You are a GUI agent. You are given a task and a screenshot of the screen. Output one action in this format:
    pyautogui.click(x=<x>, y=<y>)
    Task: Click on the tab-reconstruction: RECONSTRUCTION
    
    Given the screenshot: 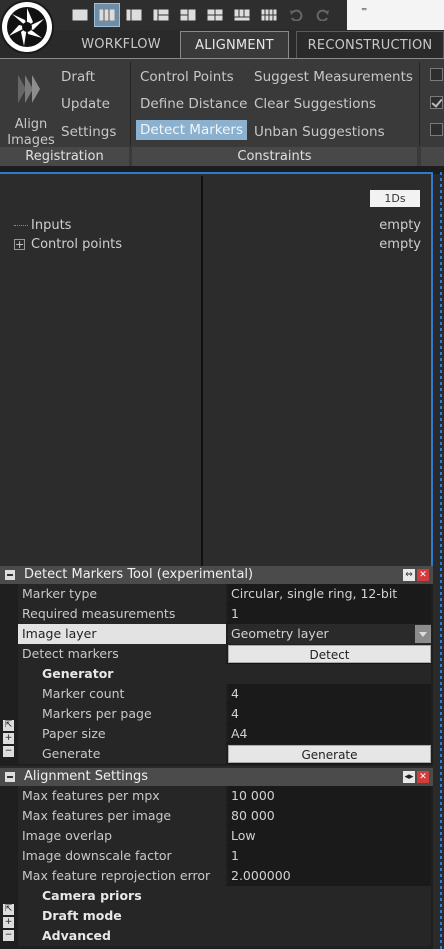 What is the action you would take?
    pyautogui.click(x=370, y=44)
    